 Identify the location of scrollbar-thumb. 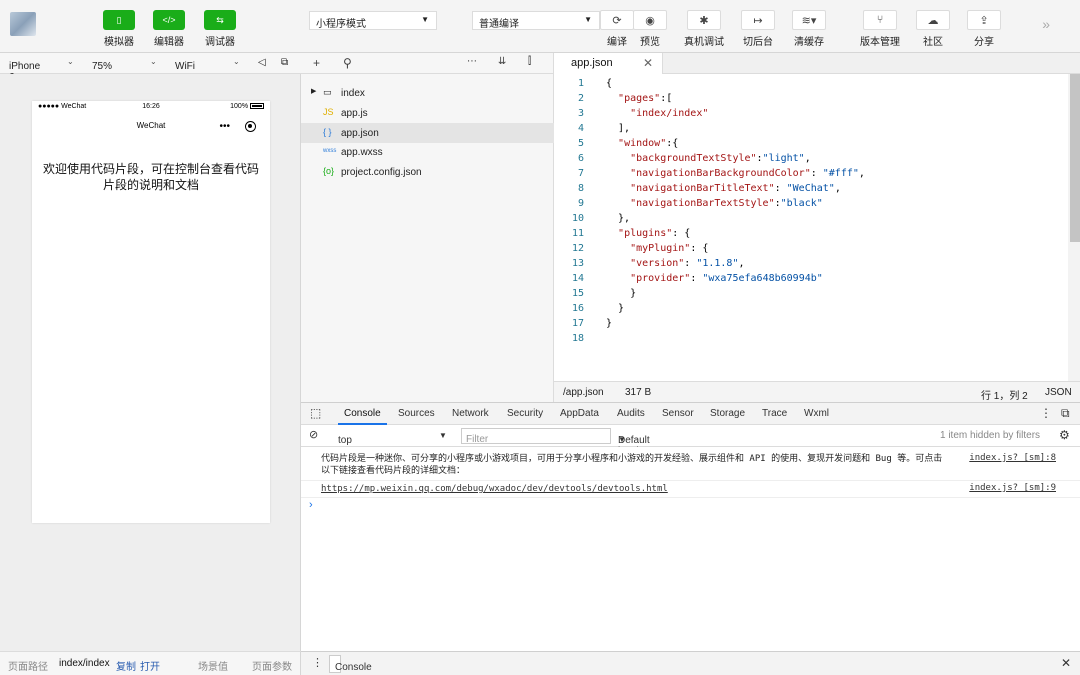
(1075, 158).